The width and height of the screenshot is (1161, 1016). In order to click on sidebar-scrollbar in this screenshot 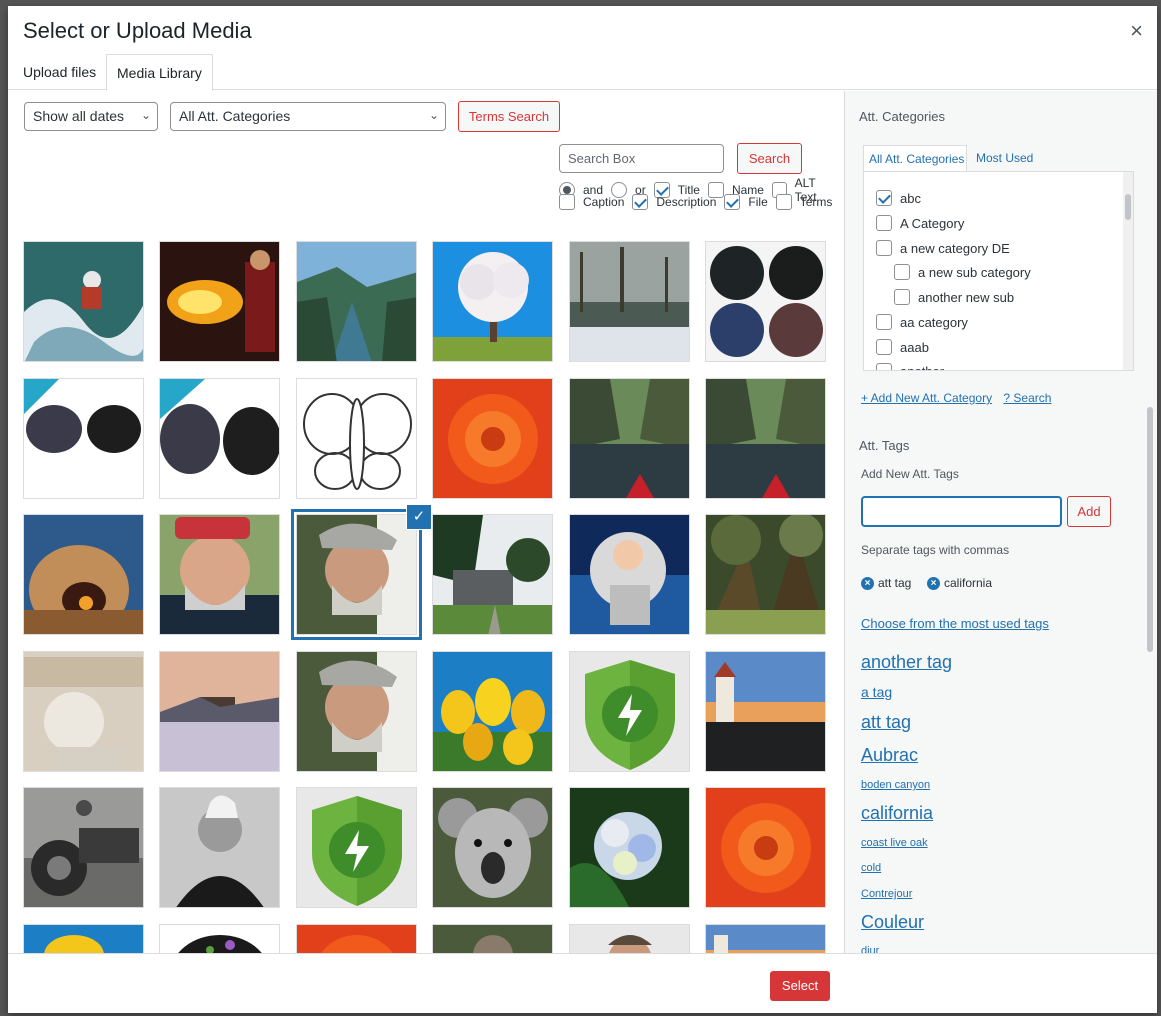, I will do `click(1150, 522)`.